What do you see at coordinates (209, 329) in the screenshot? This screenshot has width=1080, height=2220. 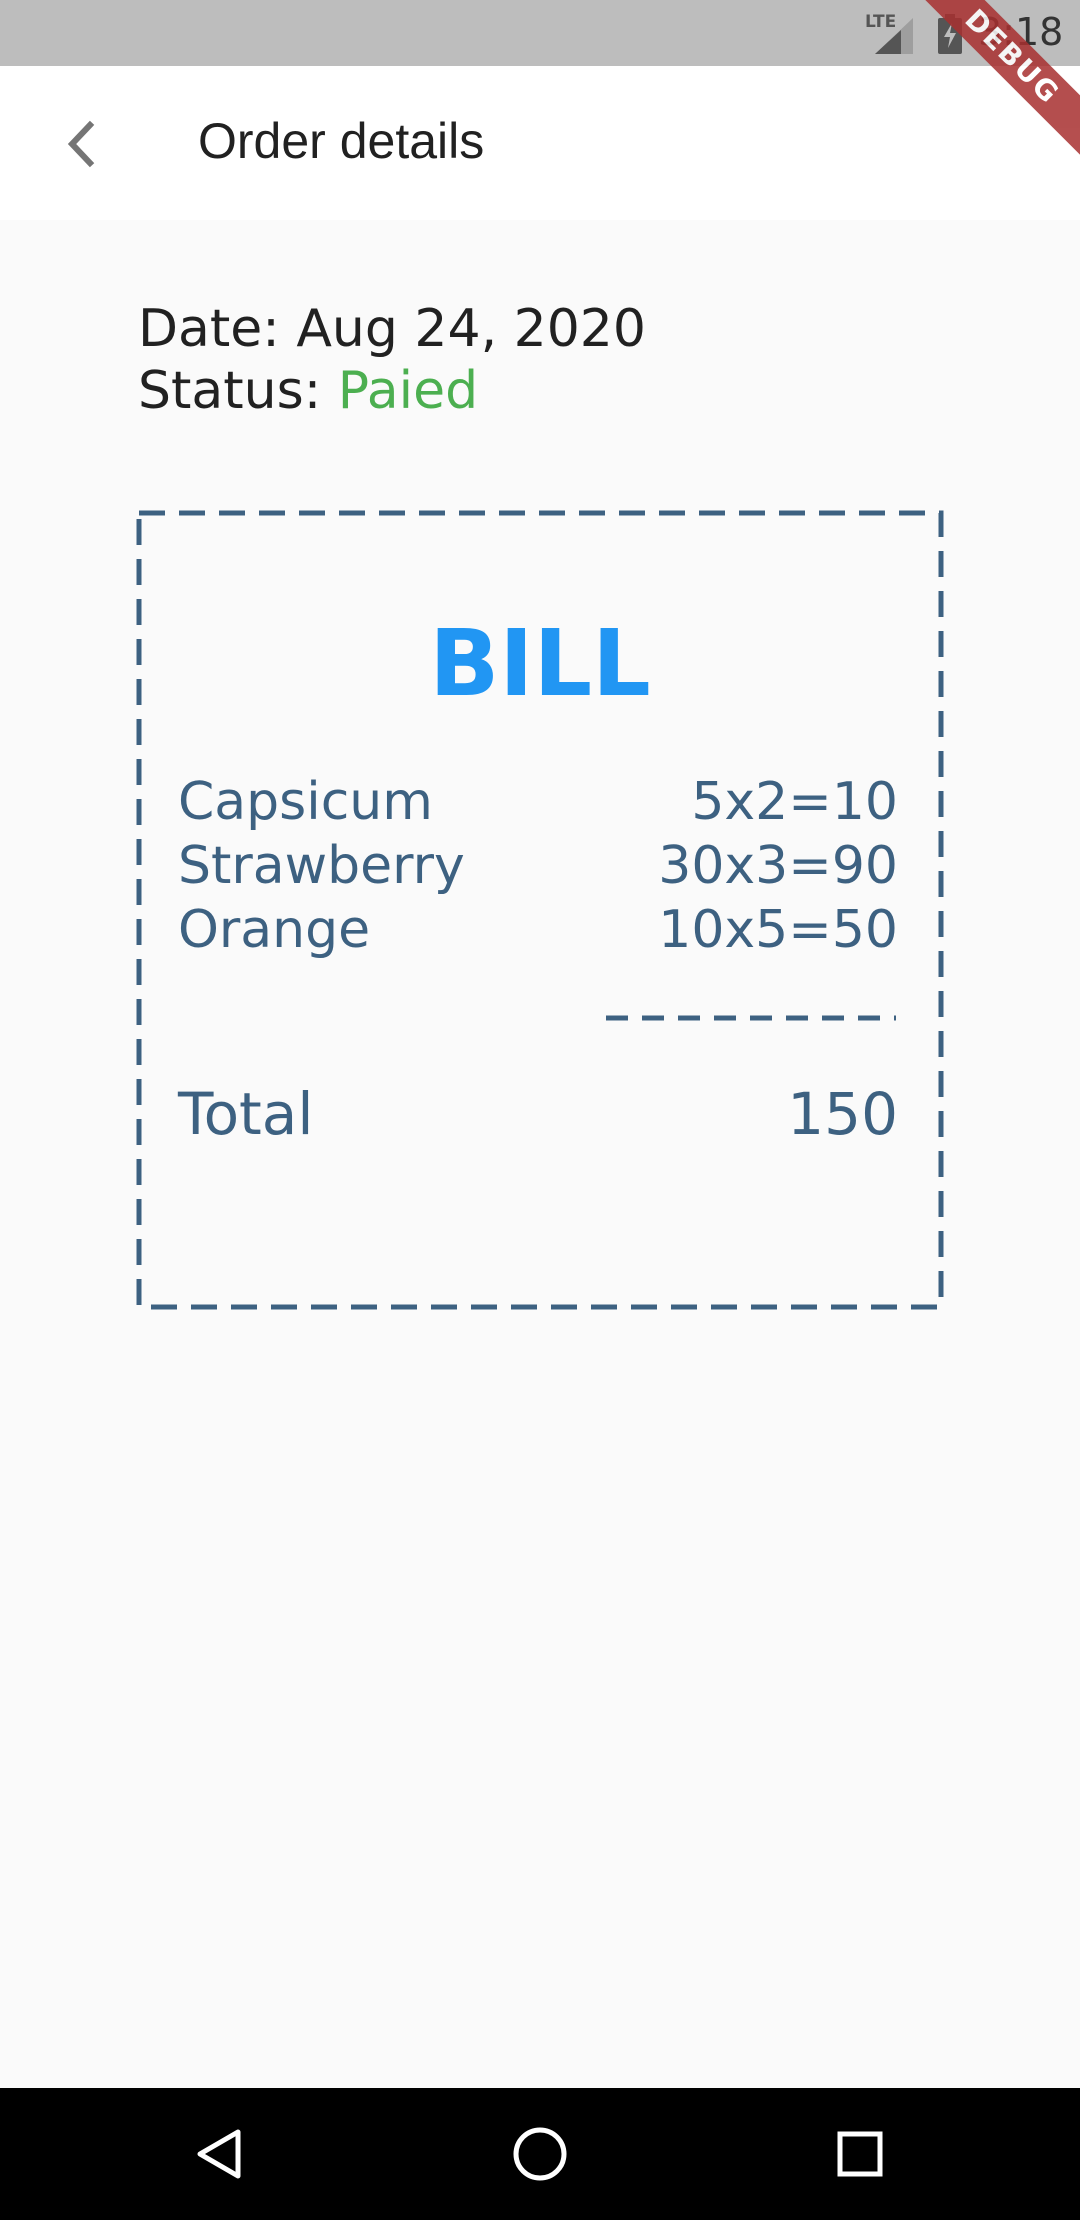 I see `date-label: Date:` at bounding box center [209, 329].